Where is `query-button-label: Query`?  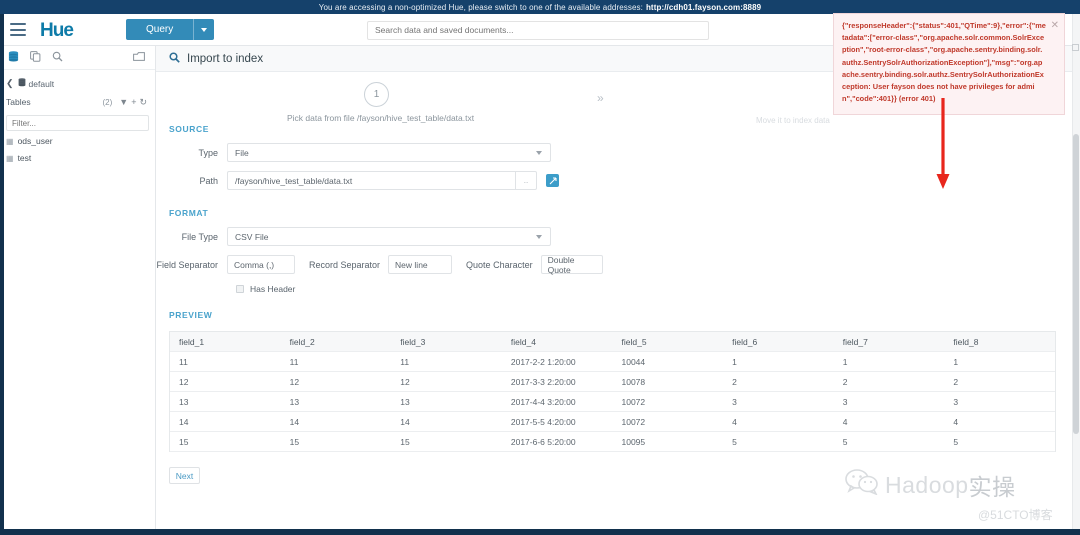
query-button-label: Query is located at coordinates (160, 29).